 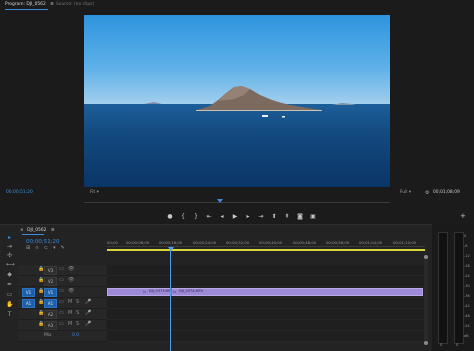 I want to click on close-icon: ×, so click(x=22, y=230).